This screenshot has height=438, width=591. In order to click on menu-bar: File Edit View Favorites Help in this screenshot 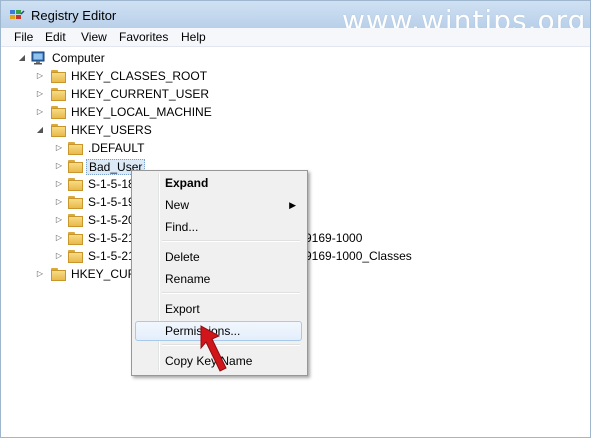, I will do `click(295, 37)`.